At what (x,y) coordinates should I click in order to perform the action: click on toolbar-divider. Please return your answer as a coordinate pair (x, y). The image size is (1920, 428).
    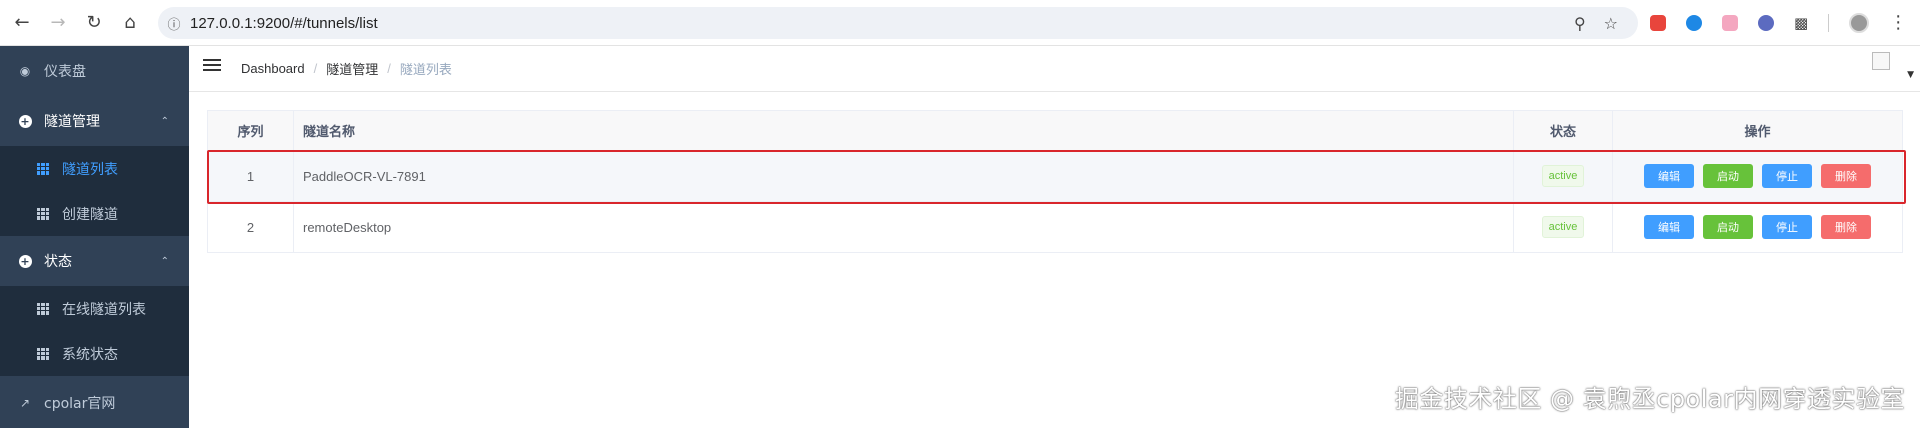
    Looking at the image, I should click on (1829, 23).